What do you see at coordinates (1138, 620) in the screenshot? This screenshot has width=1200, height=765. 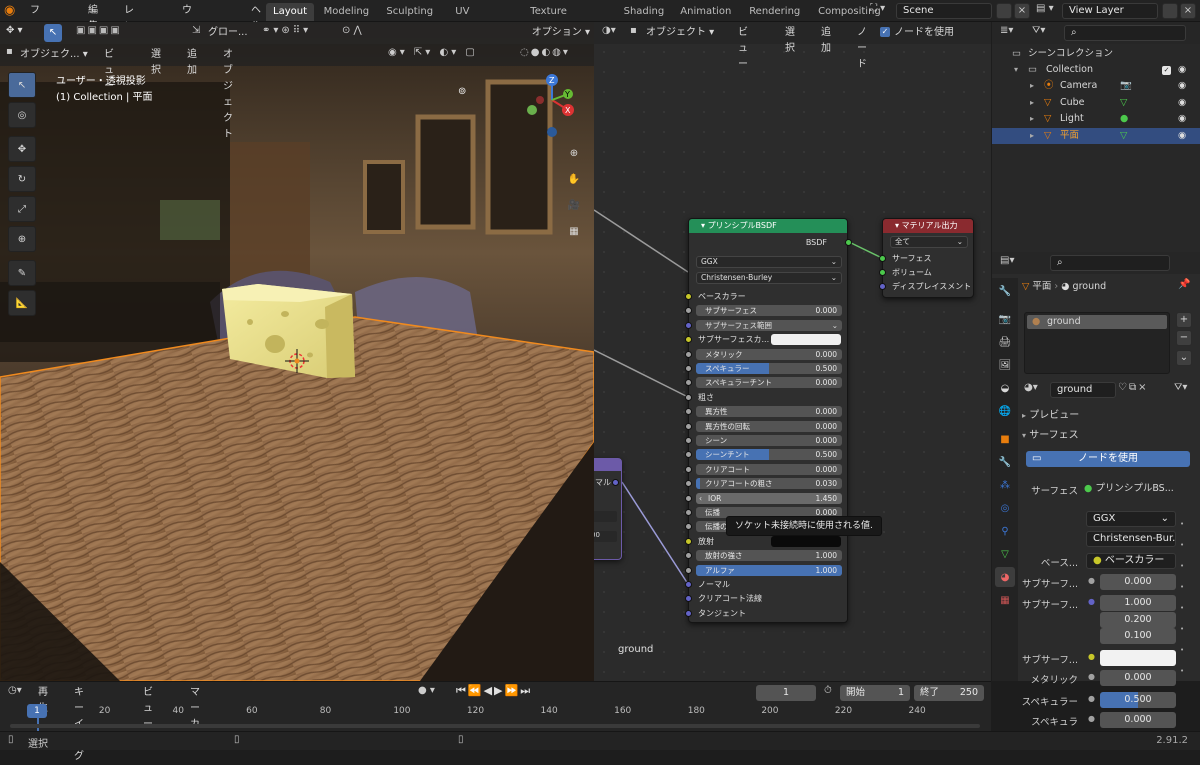 I see `prop-value-field: 0.200` at bounding box center [1138, 620].